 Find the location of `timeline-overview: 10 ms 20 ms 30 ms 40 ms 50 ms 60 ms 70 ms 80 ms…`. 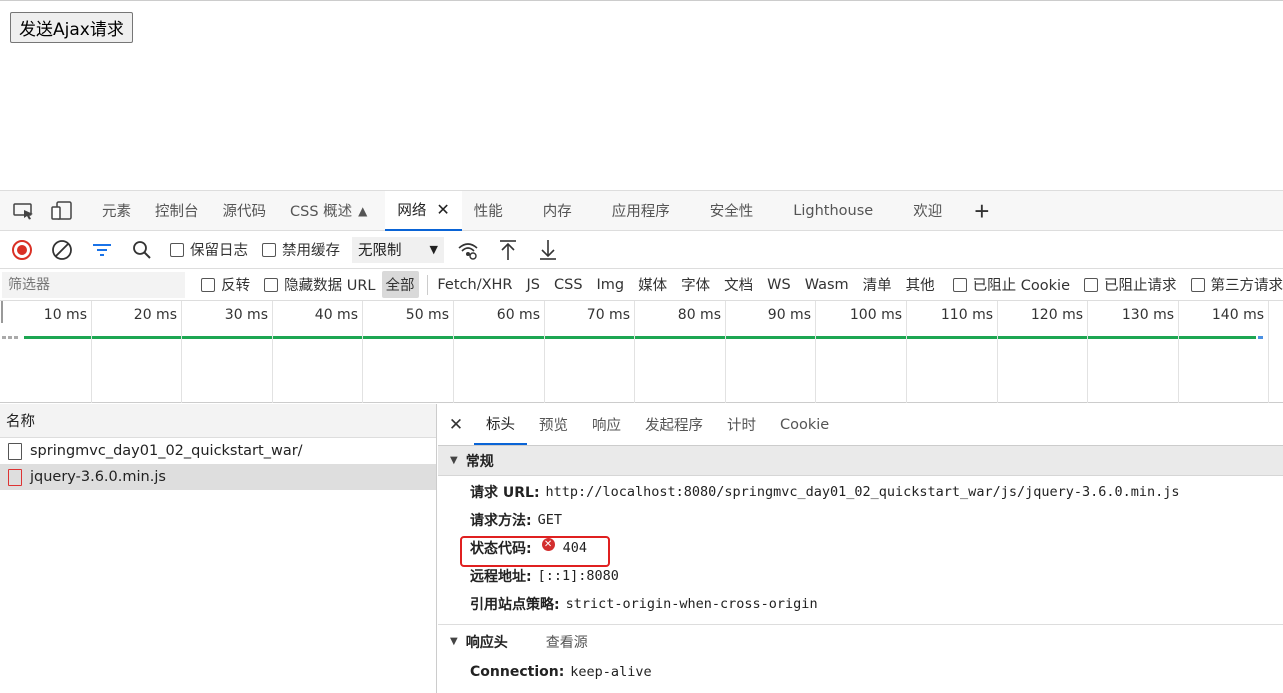

timeline-overview: 10 ms 20 ms 30 ms 40 ms 50 ms 60 ms 70 ms 80 ms… is located at coordinates (641, 352).